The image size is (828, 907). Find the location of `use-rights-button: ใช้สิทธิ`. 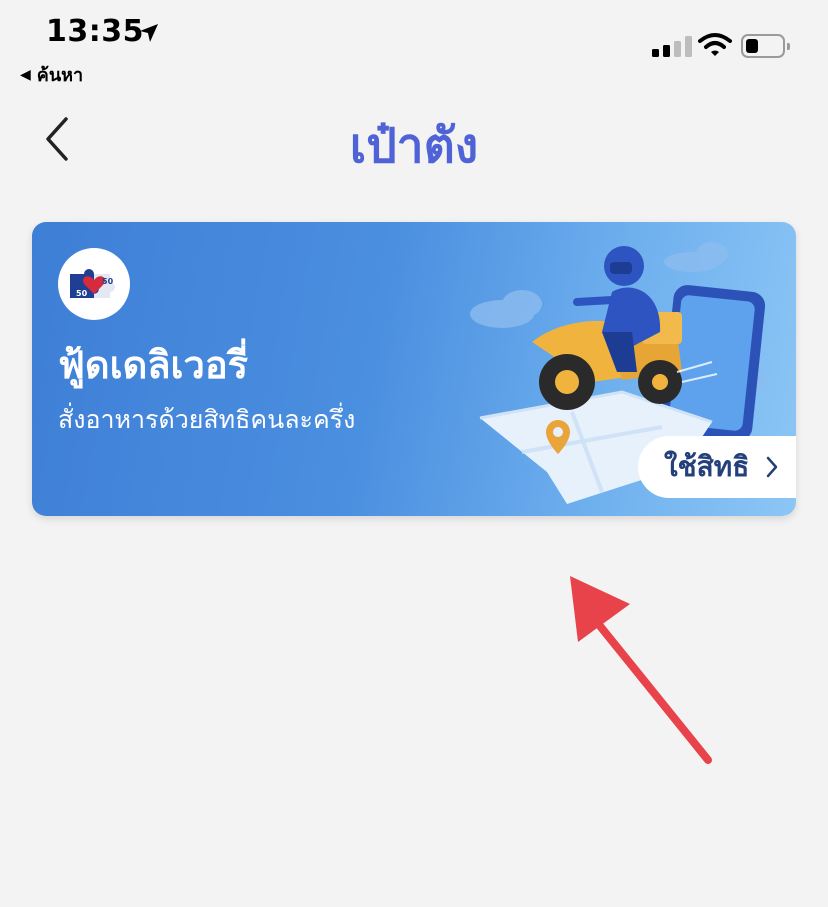

use-rights-button: ใช้สิทธิ is located at coordinates (717, 467).